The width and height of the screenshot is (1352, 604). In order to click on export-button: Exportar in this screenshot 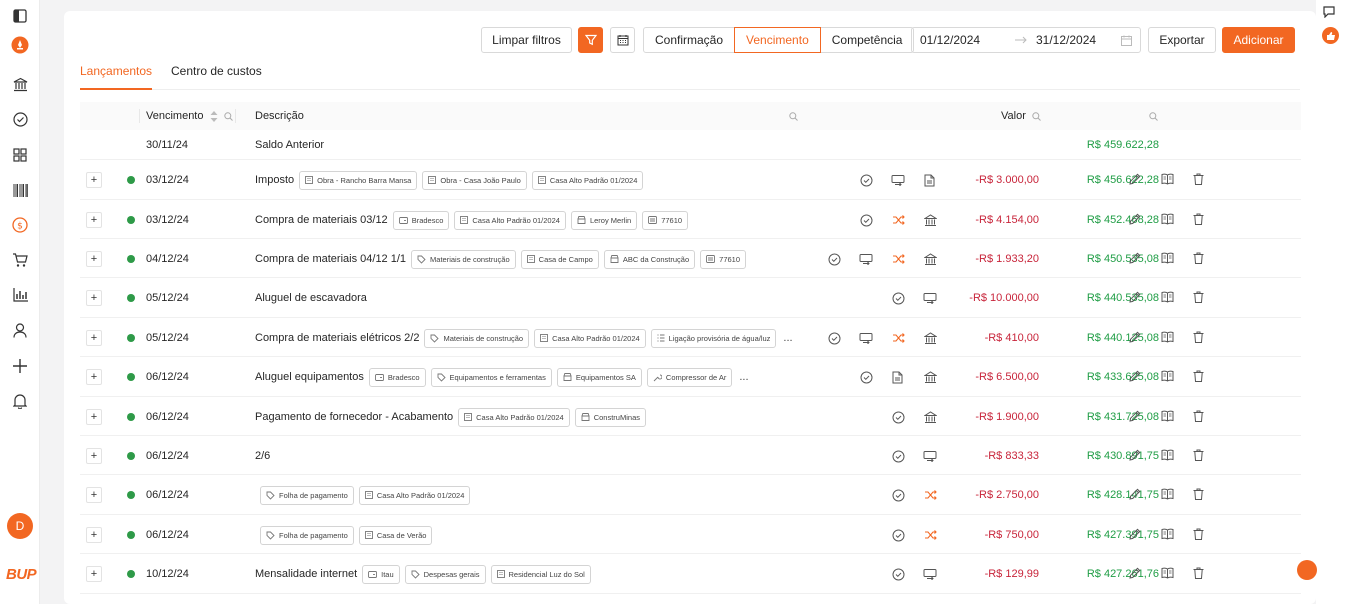, I will do `click(1182, 40)`.